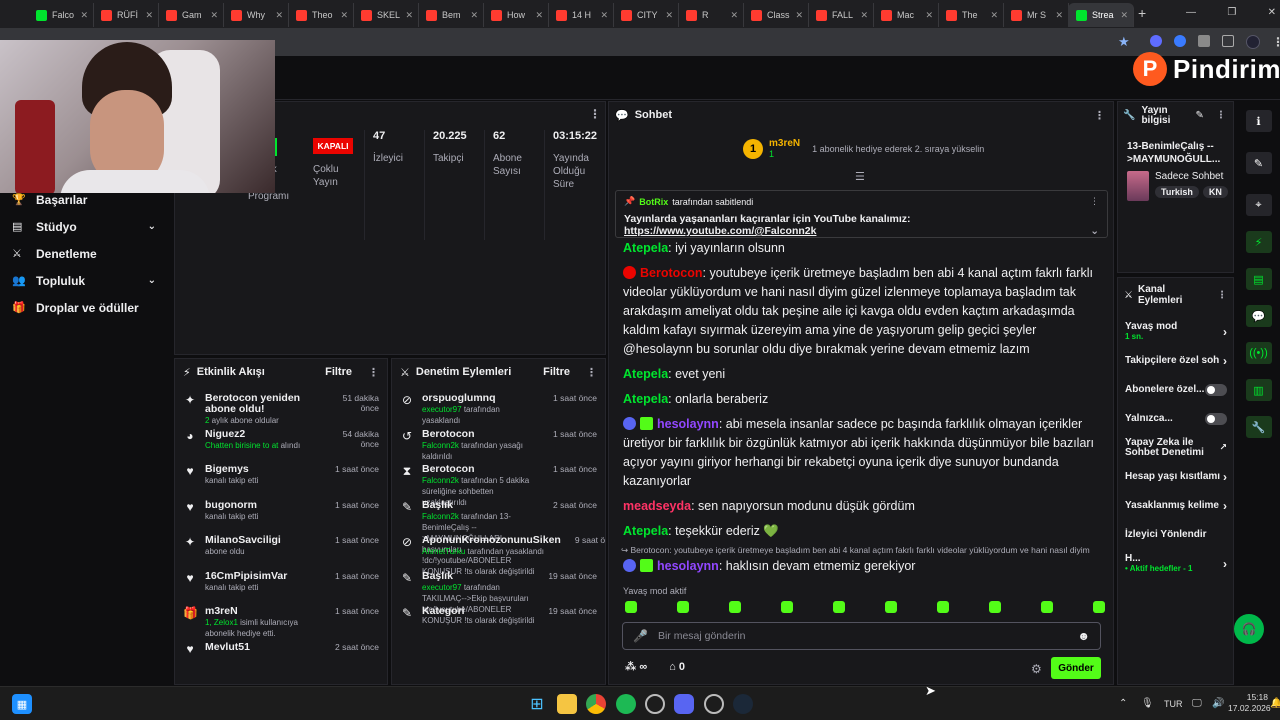  What do you see at coordinates (626, 704) in the screenshot?
I see `spotify-icon` at bounding box center [626, 704].